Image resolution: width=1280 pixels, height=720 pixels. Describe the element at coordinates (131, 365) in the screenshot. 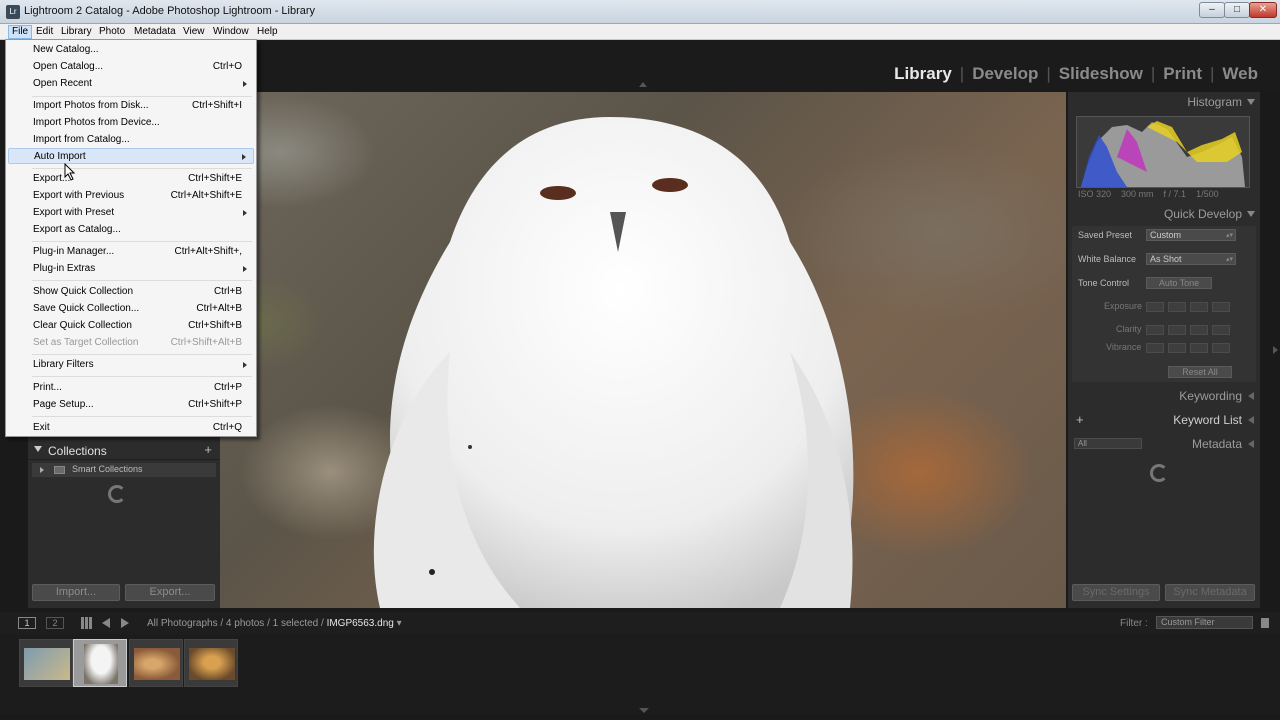

I see `menu-item-library-filters: Library Filters` at that location.